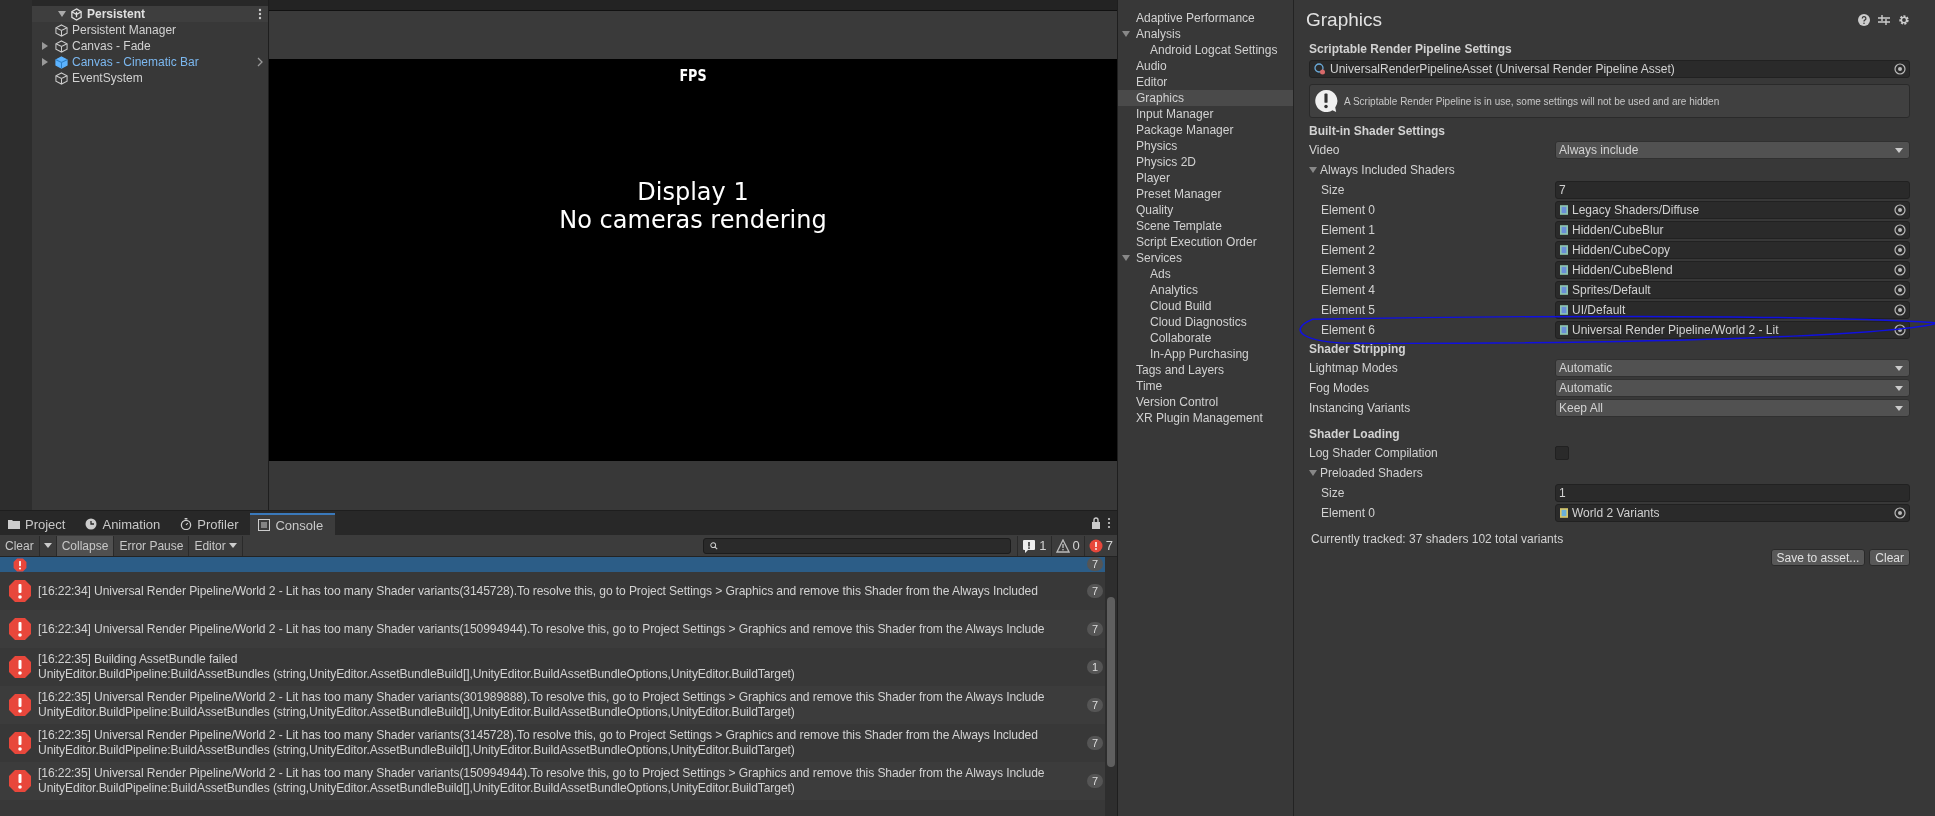 The image size is (1935, 816). I want to click on field-label: Log Shader Compilation, so click(1373, 453).